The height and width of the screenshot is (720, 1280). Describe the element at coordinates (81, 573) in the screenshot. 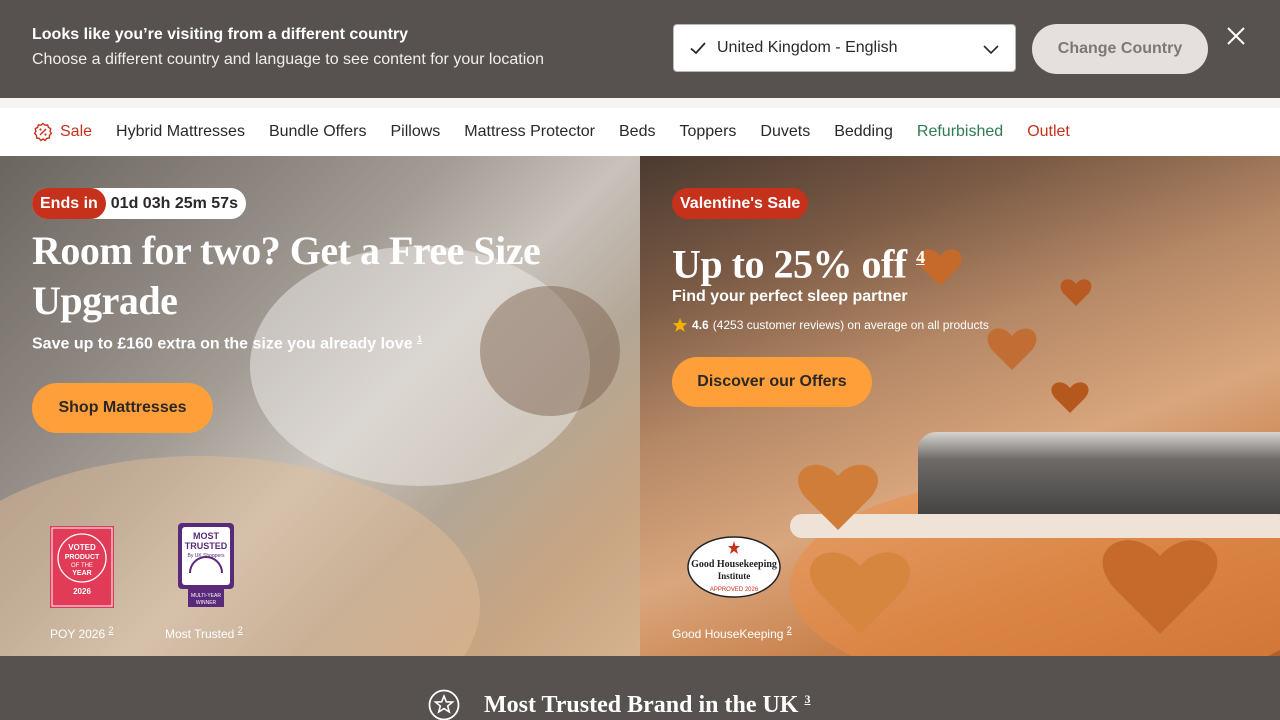

I see `svg-text: YEAR` at that location.